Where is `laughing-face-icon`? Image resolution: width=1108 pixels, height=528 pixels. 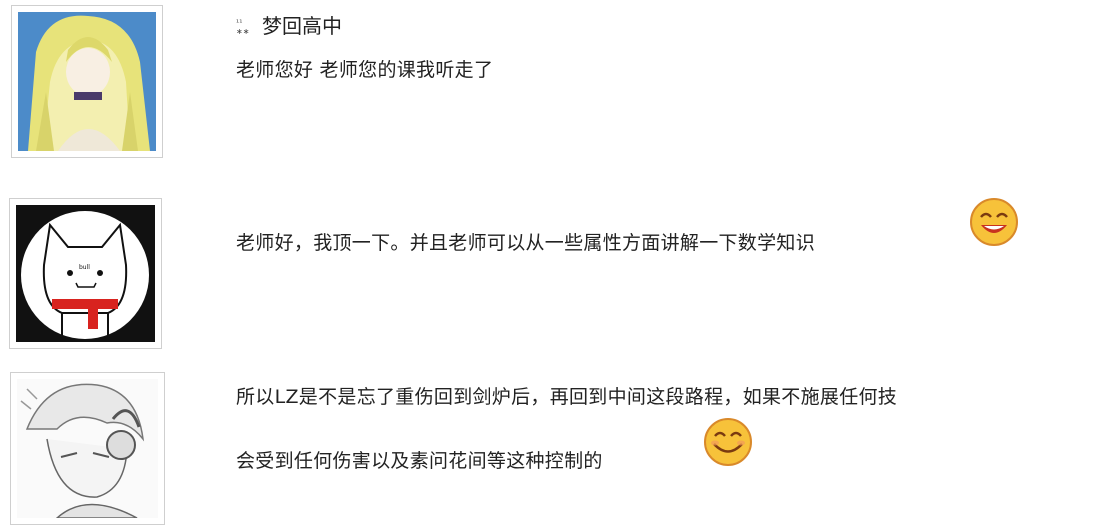
laughing-face-icon is located at coordinates (994, 222).